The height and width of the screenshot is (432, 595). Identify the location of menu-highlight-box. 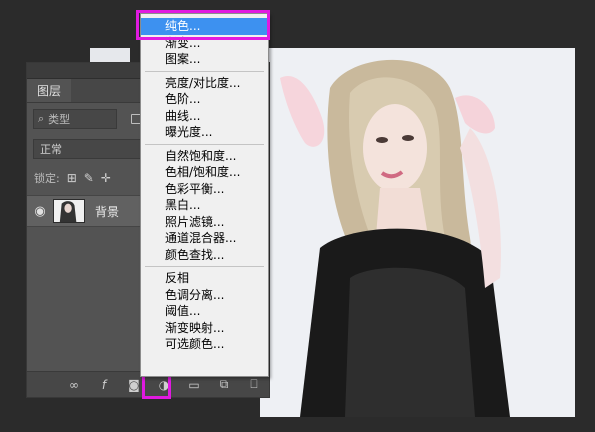
(203, 25).